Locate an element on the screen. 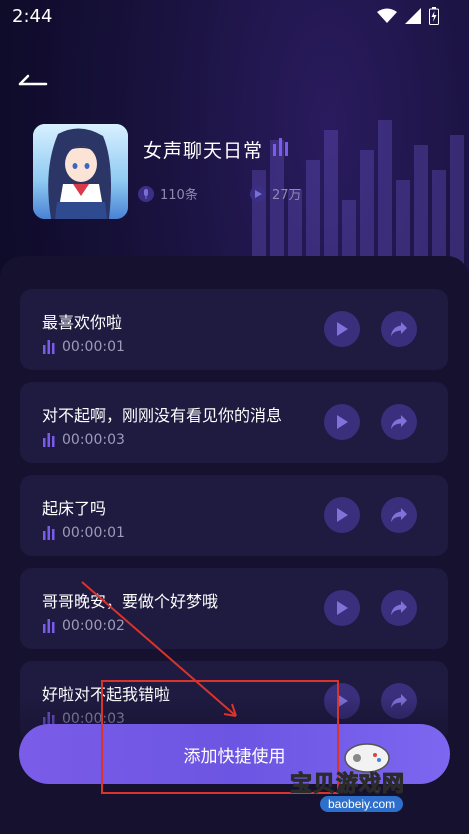 This screenshot has width=469, height=834. album-cover-image is located at coordinates (80, 171).